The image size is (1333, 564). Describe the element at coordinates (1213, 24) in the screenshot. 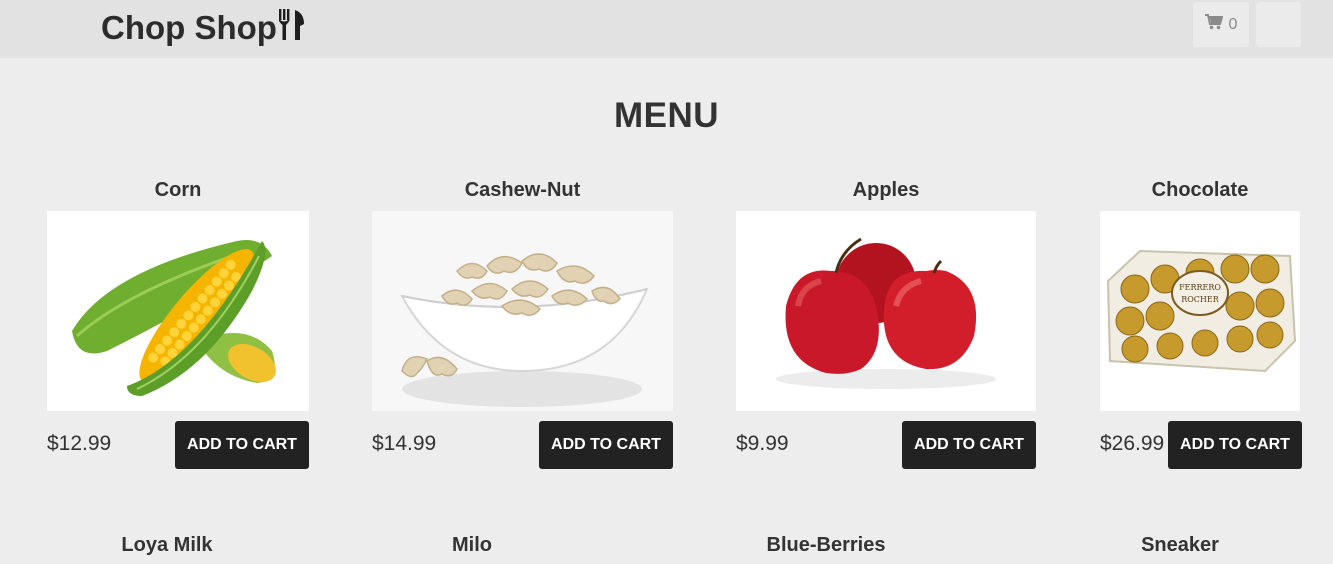

I see `cart-icon` at that location.